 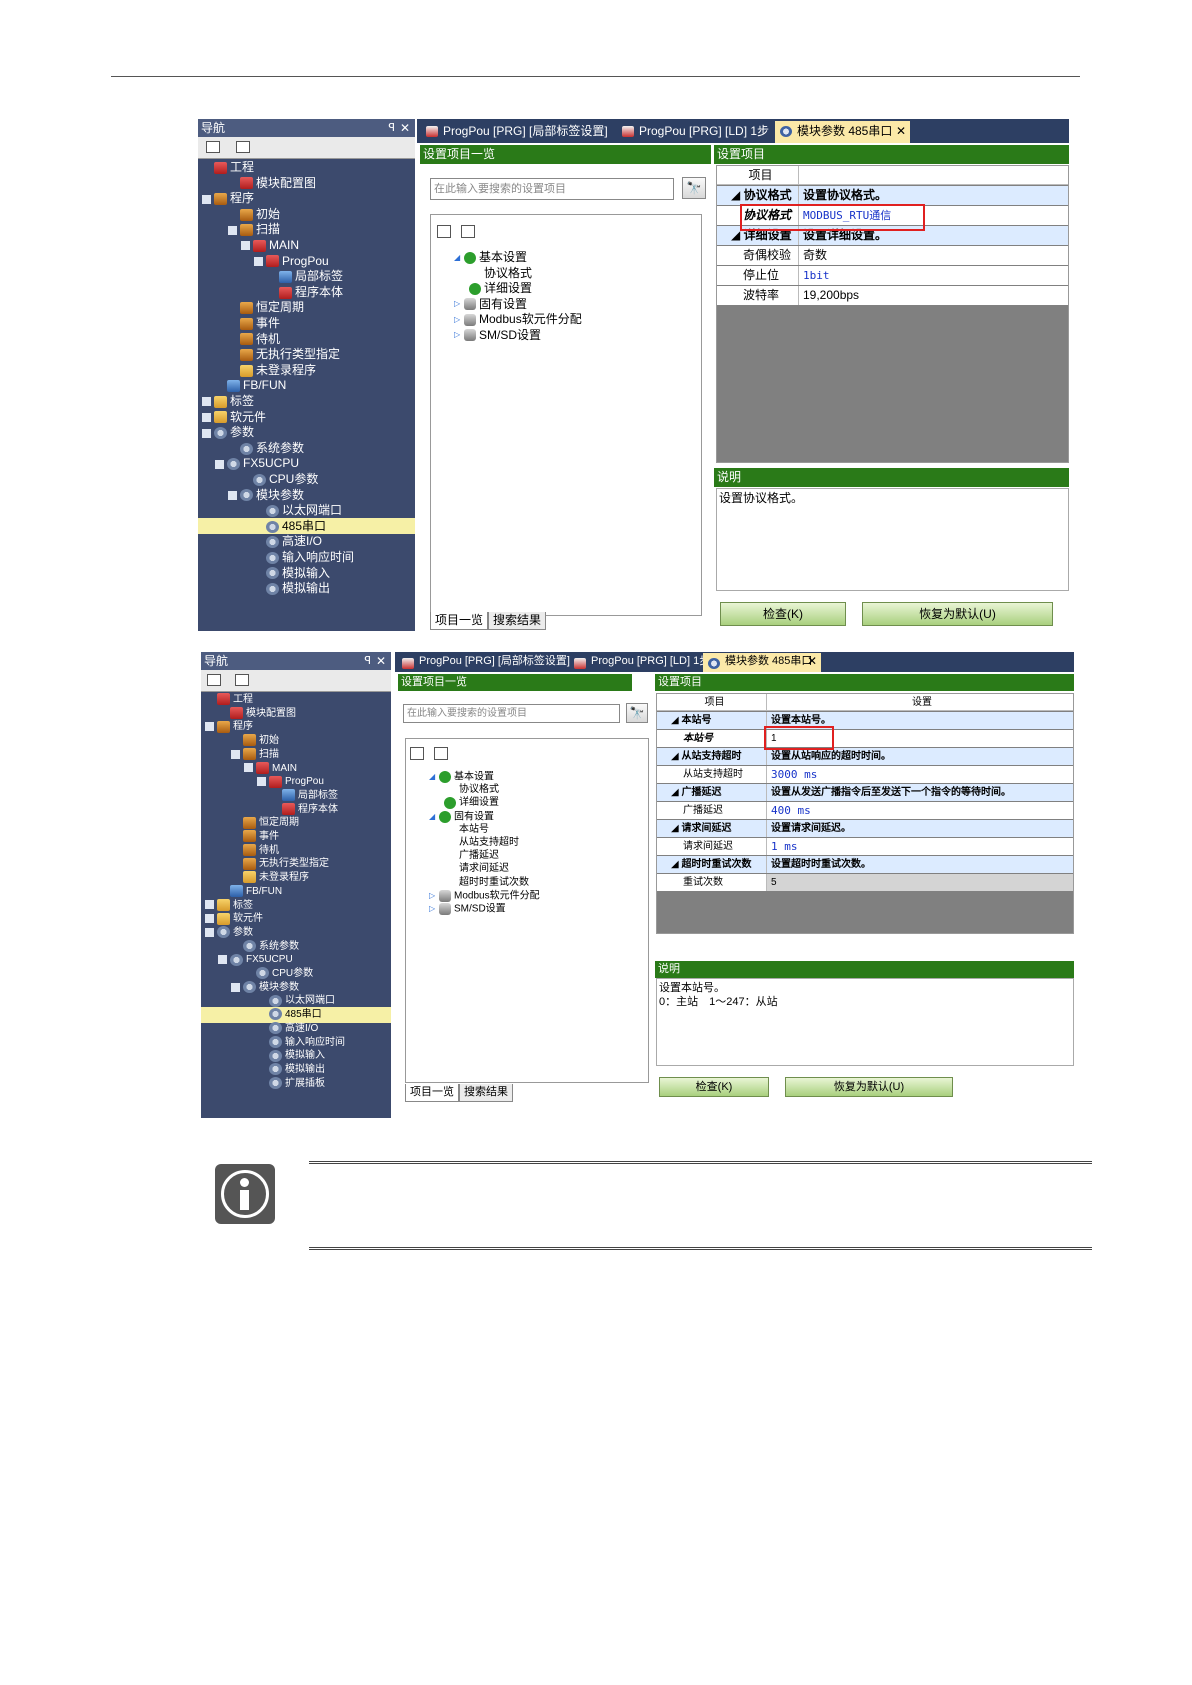 What do you see at coordinates (920, 774) in the screenshot?
I see `setting-value: 3000 ms` at bounding box center [920, 774].